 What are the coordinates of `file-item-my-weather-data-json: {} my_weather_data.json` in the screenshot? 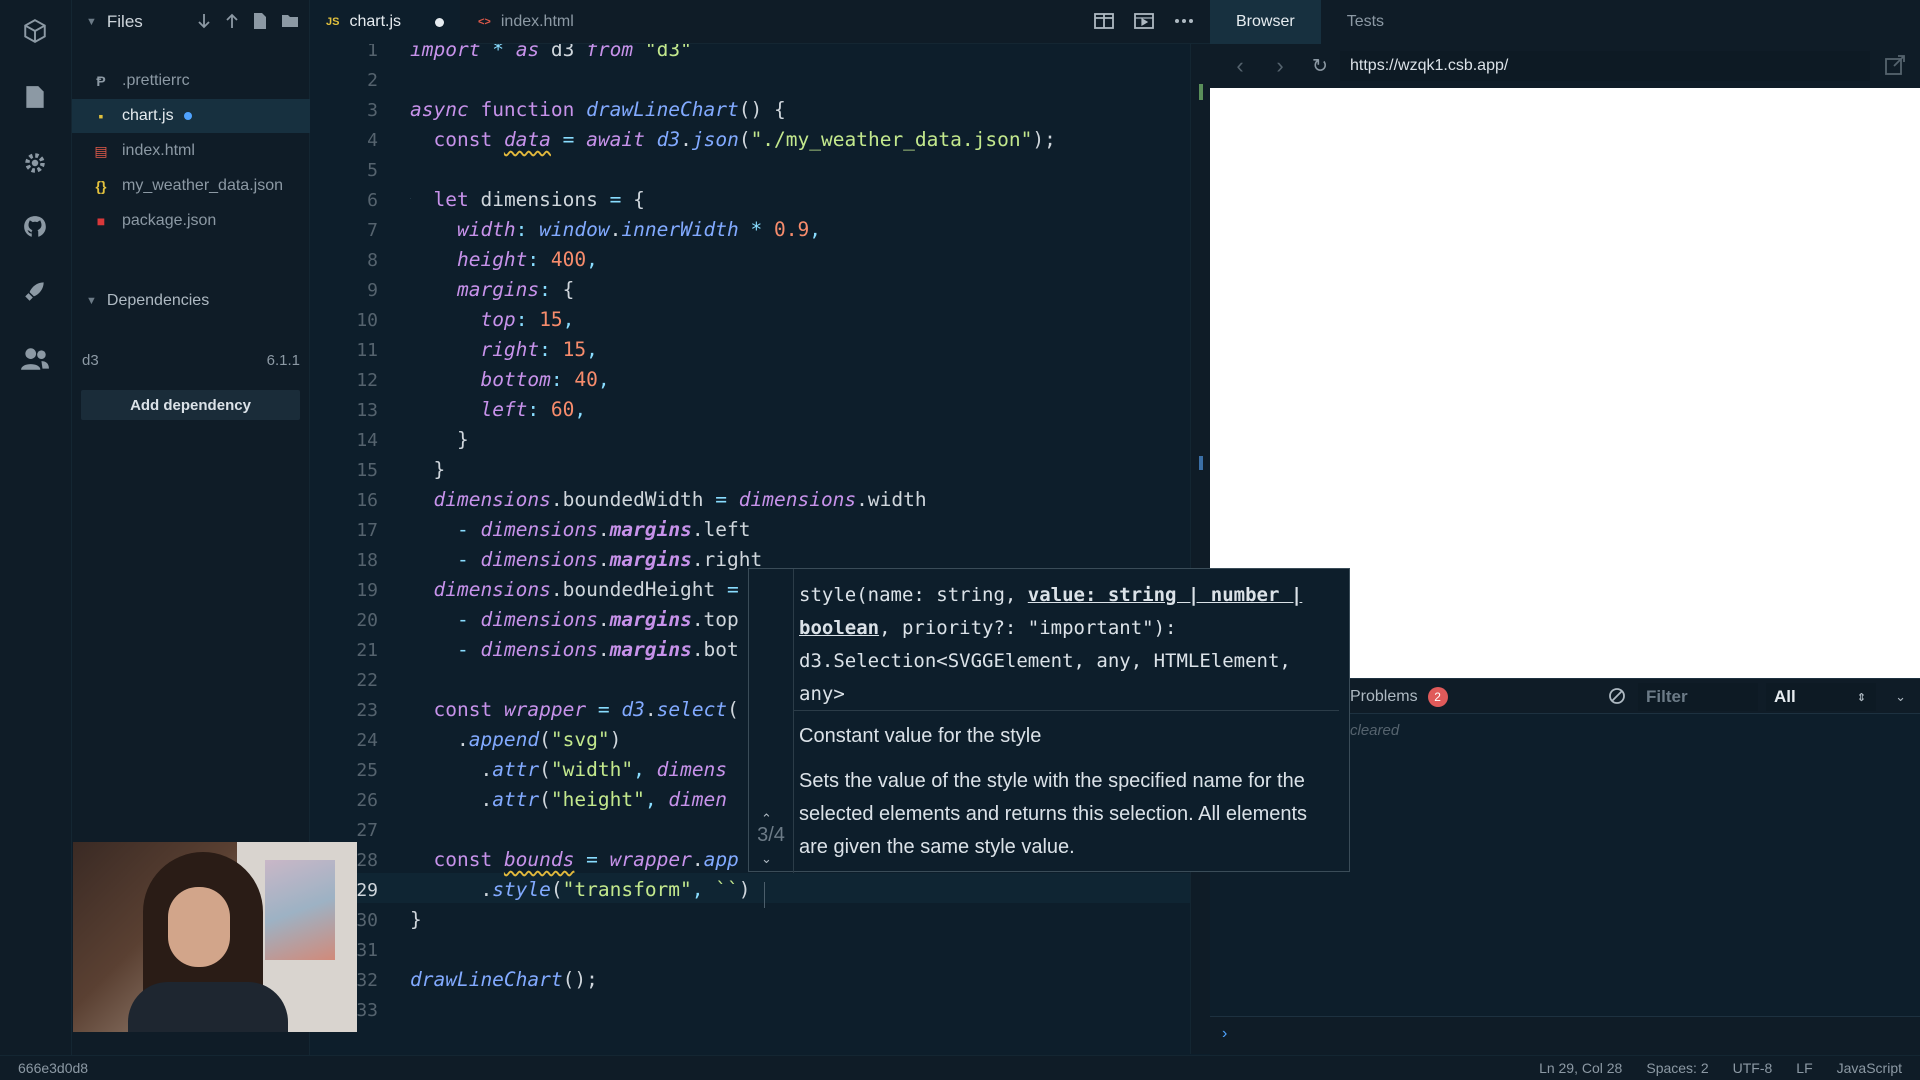 It's located at (191, 186).